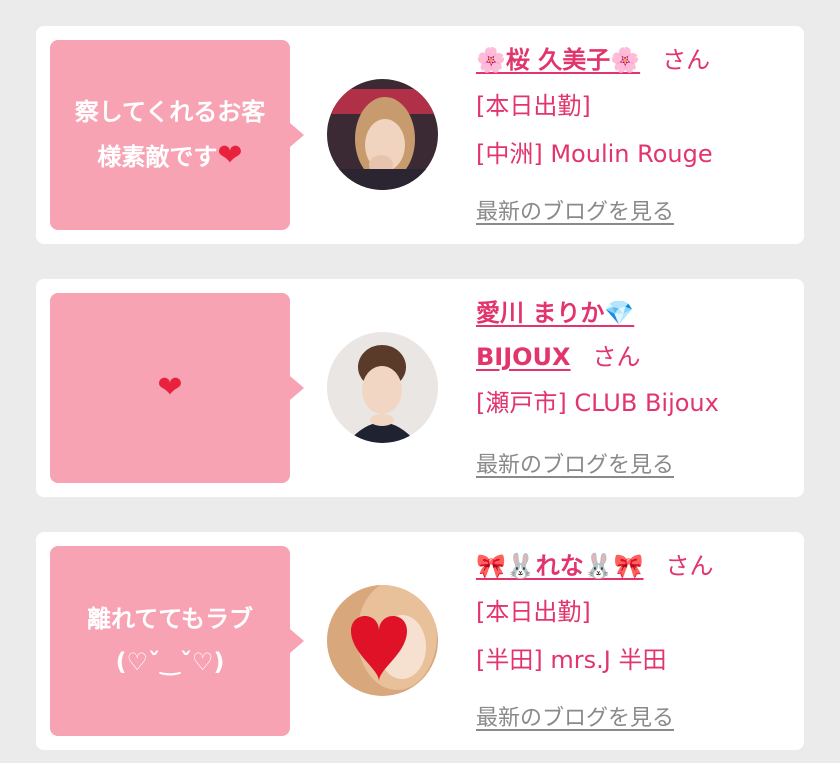  I want to click on shop-text: [半田] mrs.J 半田, so click(571, 660).